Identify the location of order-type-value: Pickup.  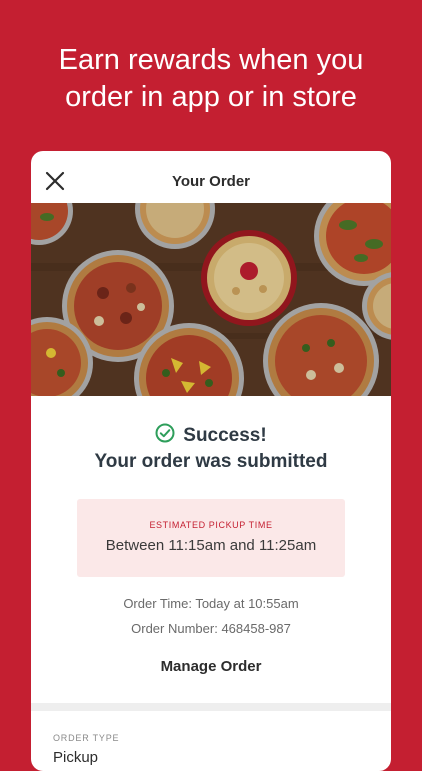
(76, 757).